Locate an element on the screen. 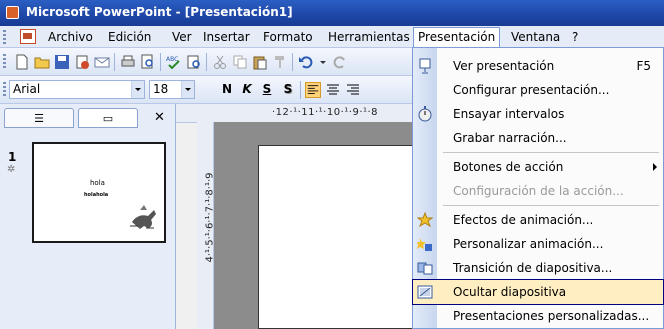 The width and height of the screenshot is (664, 329). shadow-button: S is located at coordinates (288, 89).